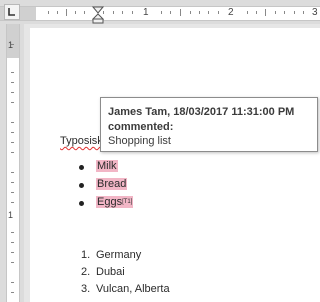 The width and height of the screenshot is (320, 302). What do you see at coordinates (86, 255) in the screenshot?
I see `list-number: 1.` at bounding box center [86, 255].